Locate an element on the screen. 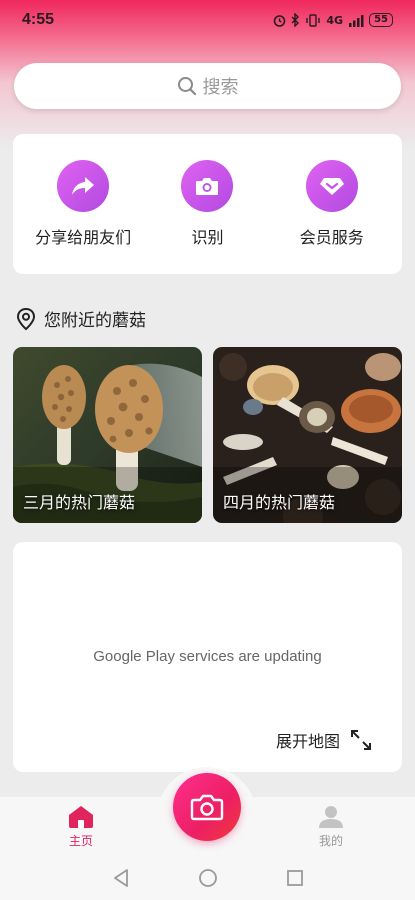 This screenshot has width=415, height=900. membership-button: 会员服务 is located at coordinates (332, 204).